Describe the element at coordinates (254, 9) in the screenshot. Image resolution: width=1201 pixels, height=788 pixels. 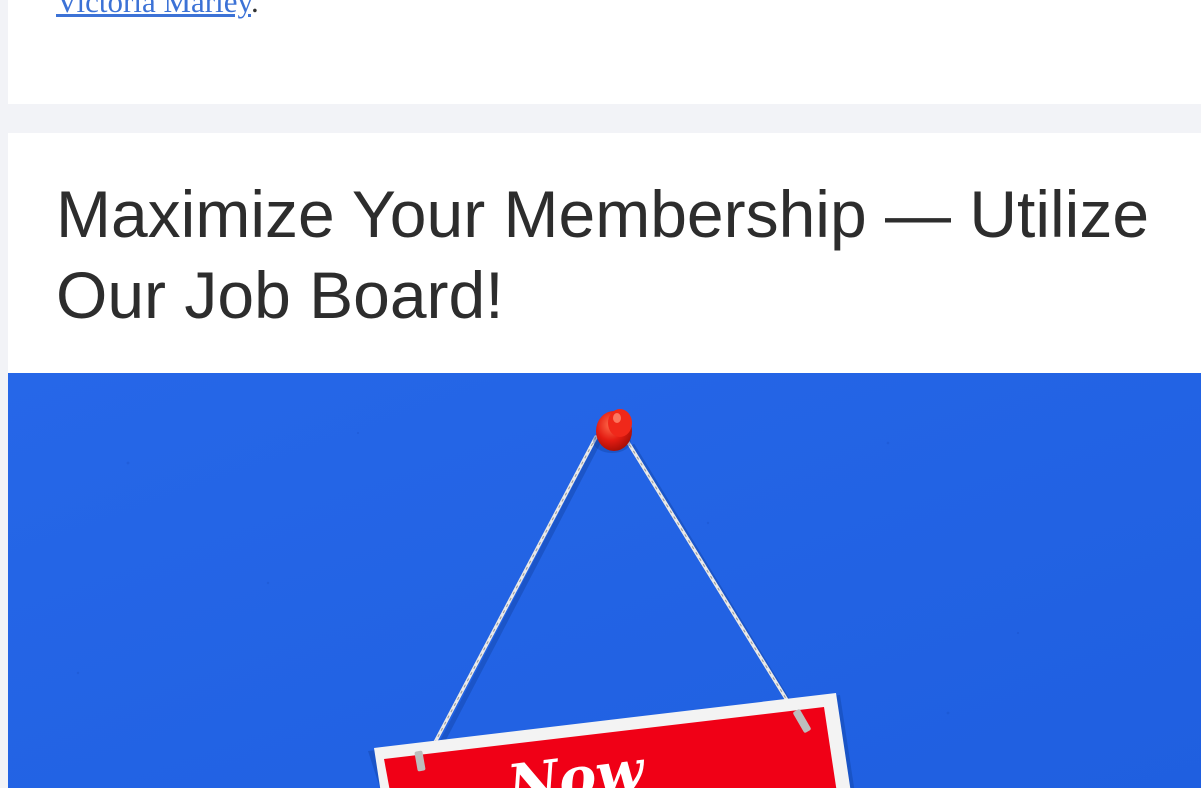
I see `trailing-punctuation: .` at that location.